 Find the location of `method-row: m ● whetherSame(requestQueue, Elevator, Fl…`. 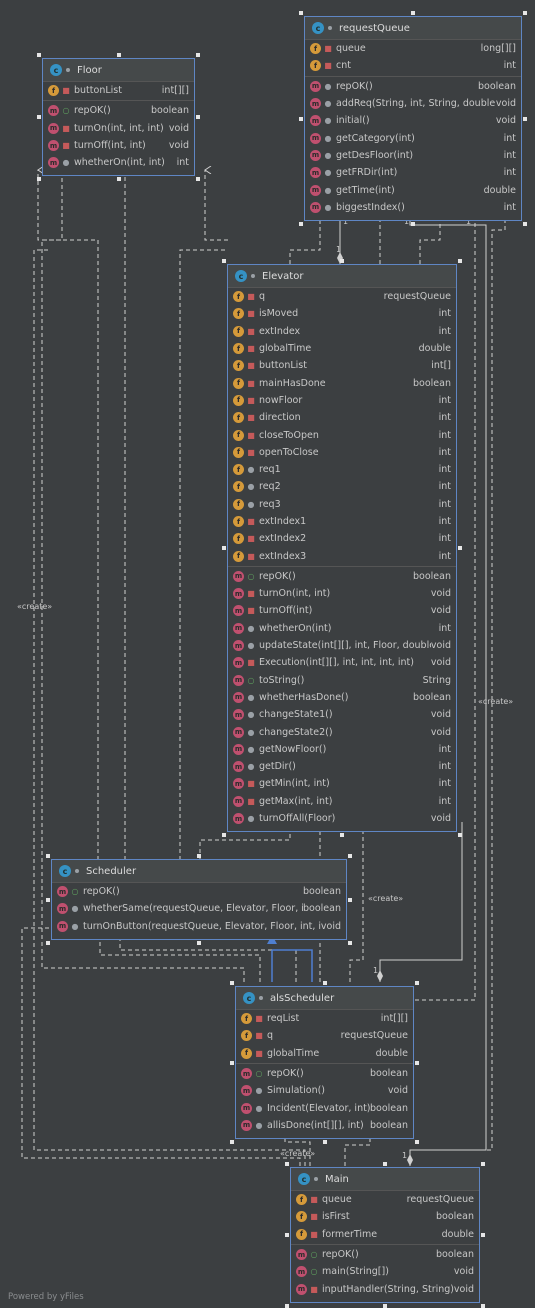

method-row: m ● whetherSame(requestQueue, Elevator, Fl… is located at coordinates (199, 908).